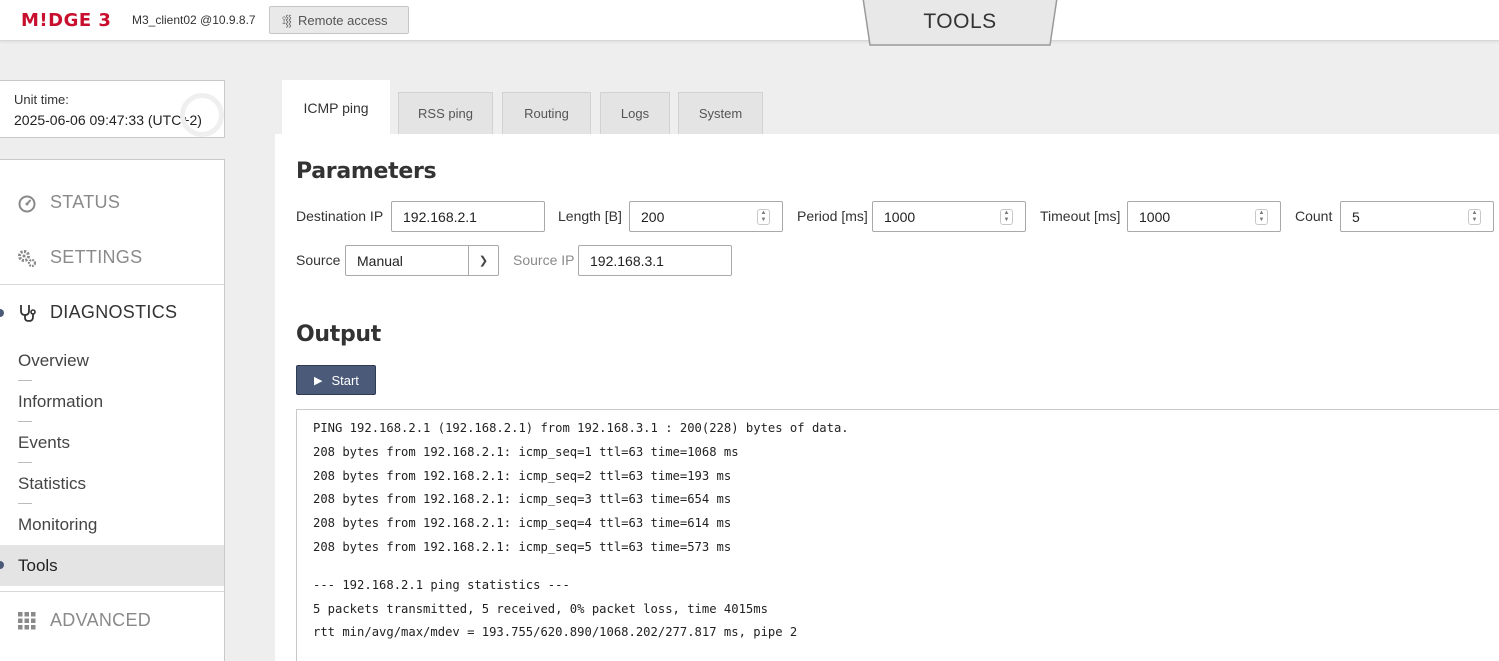 Image resolution: width=1499 pixels, height=661 pixels. I want to click on subitem-label: Statistics, so click(52, 483).